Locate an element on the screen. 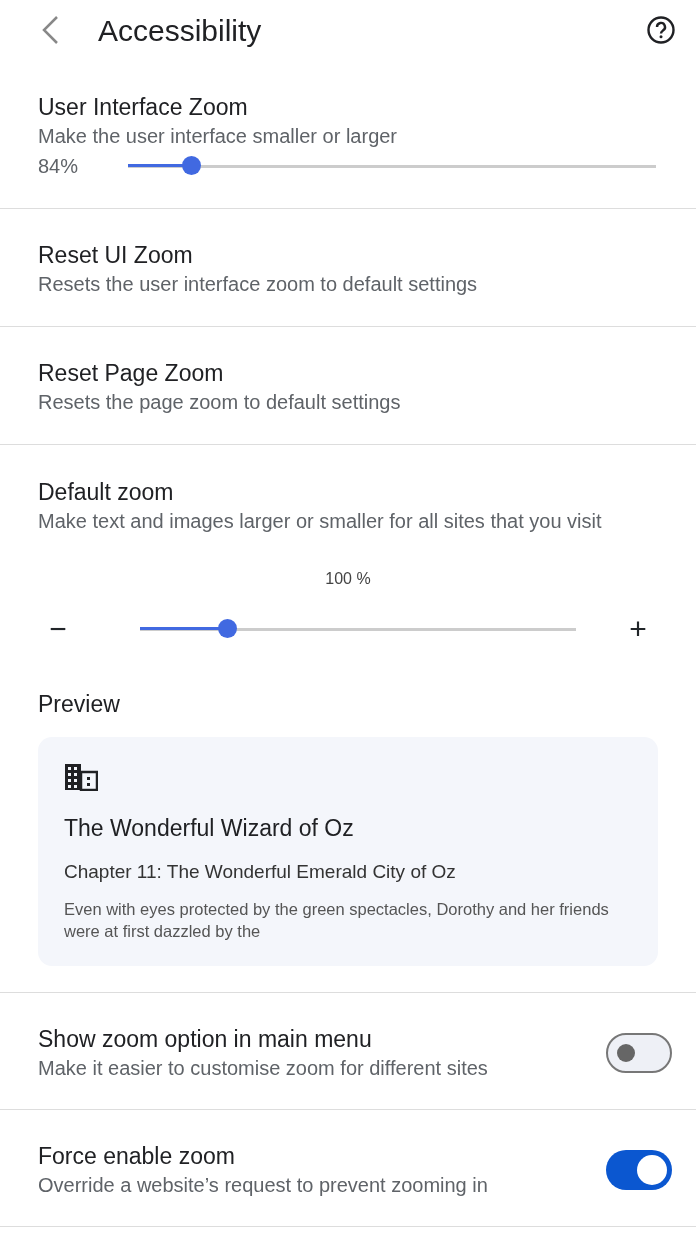 The height and width of the screenshot is (1245, 696). help-icon is located at coordinates (661, 30).